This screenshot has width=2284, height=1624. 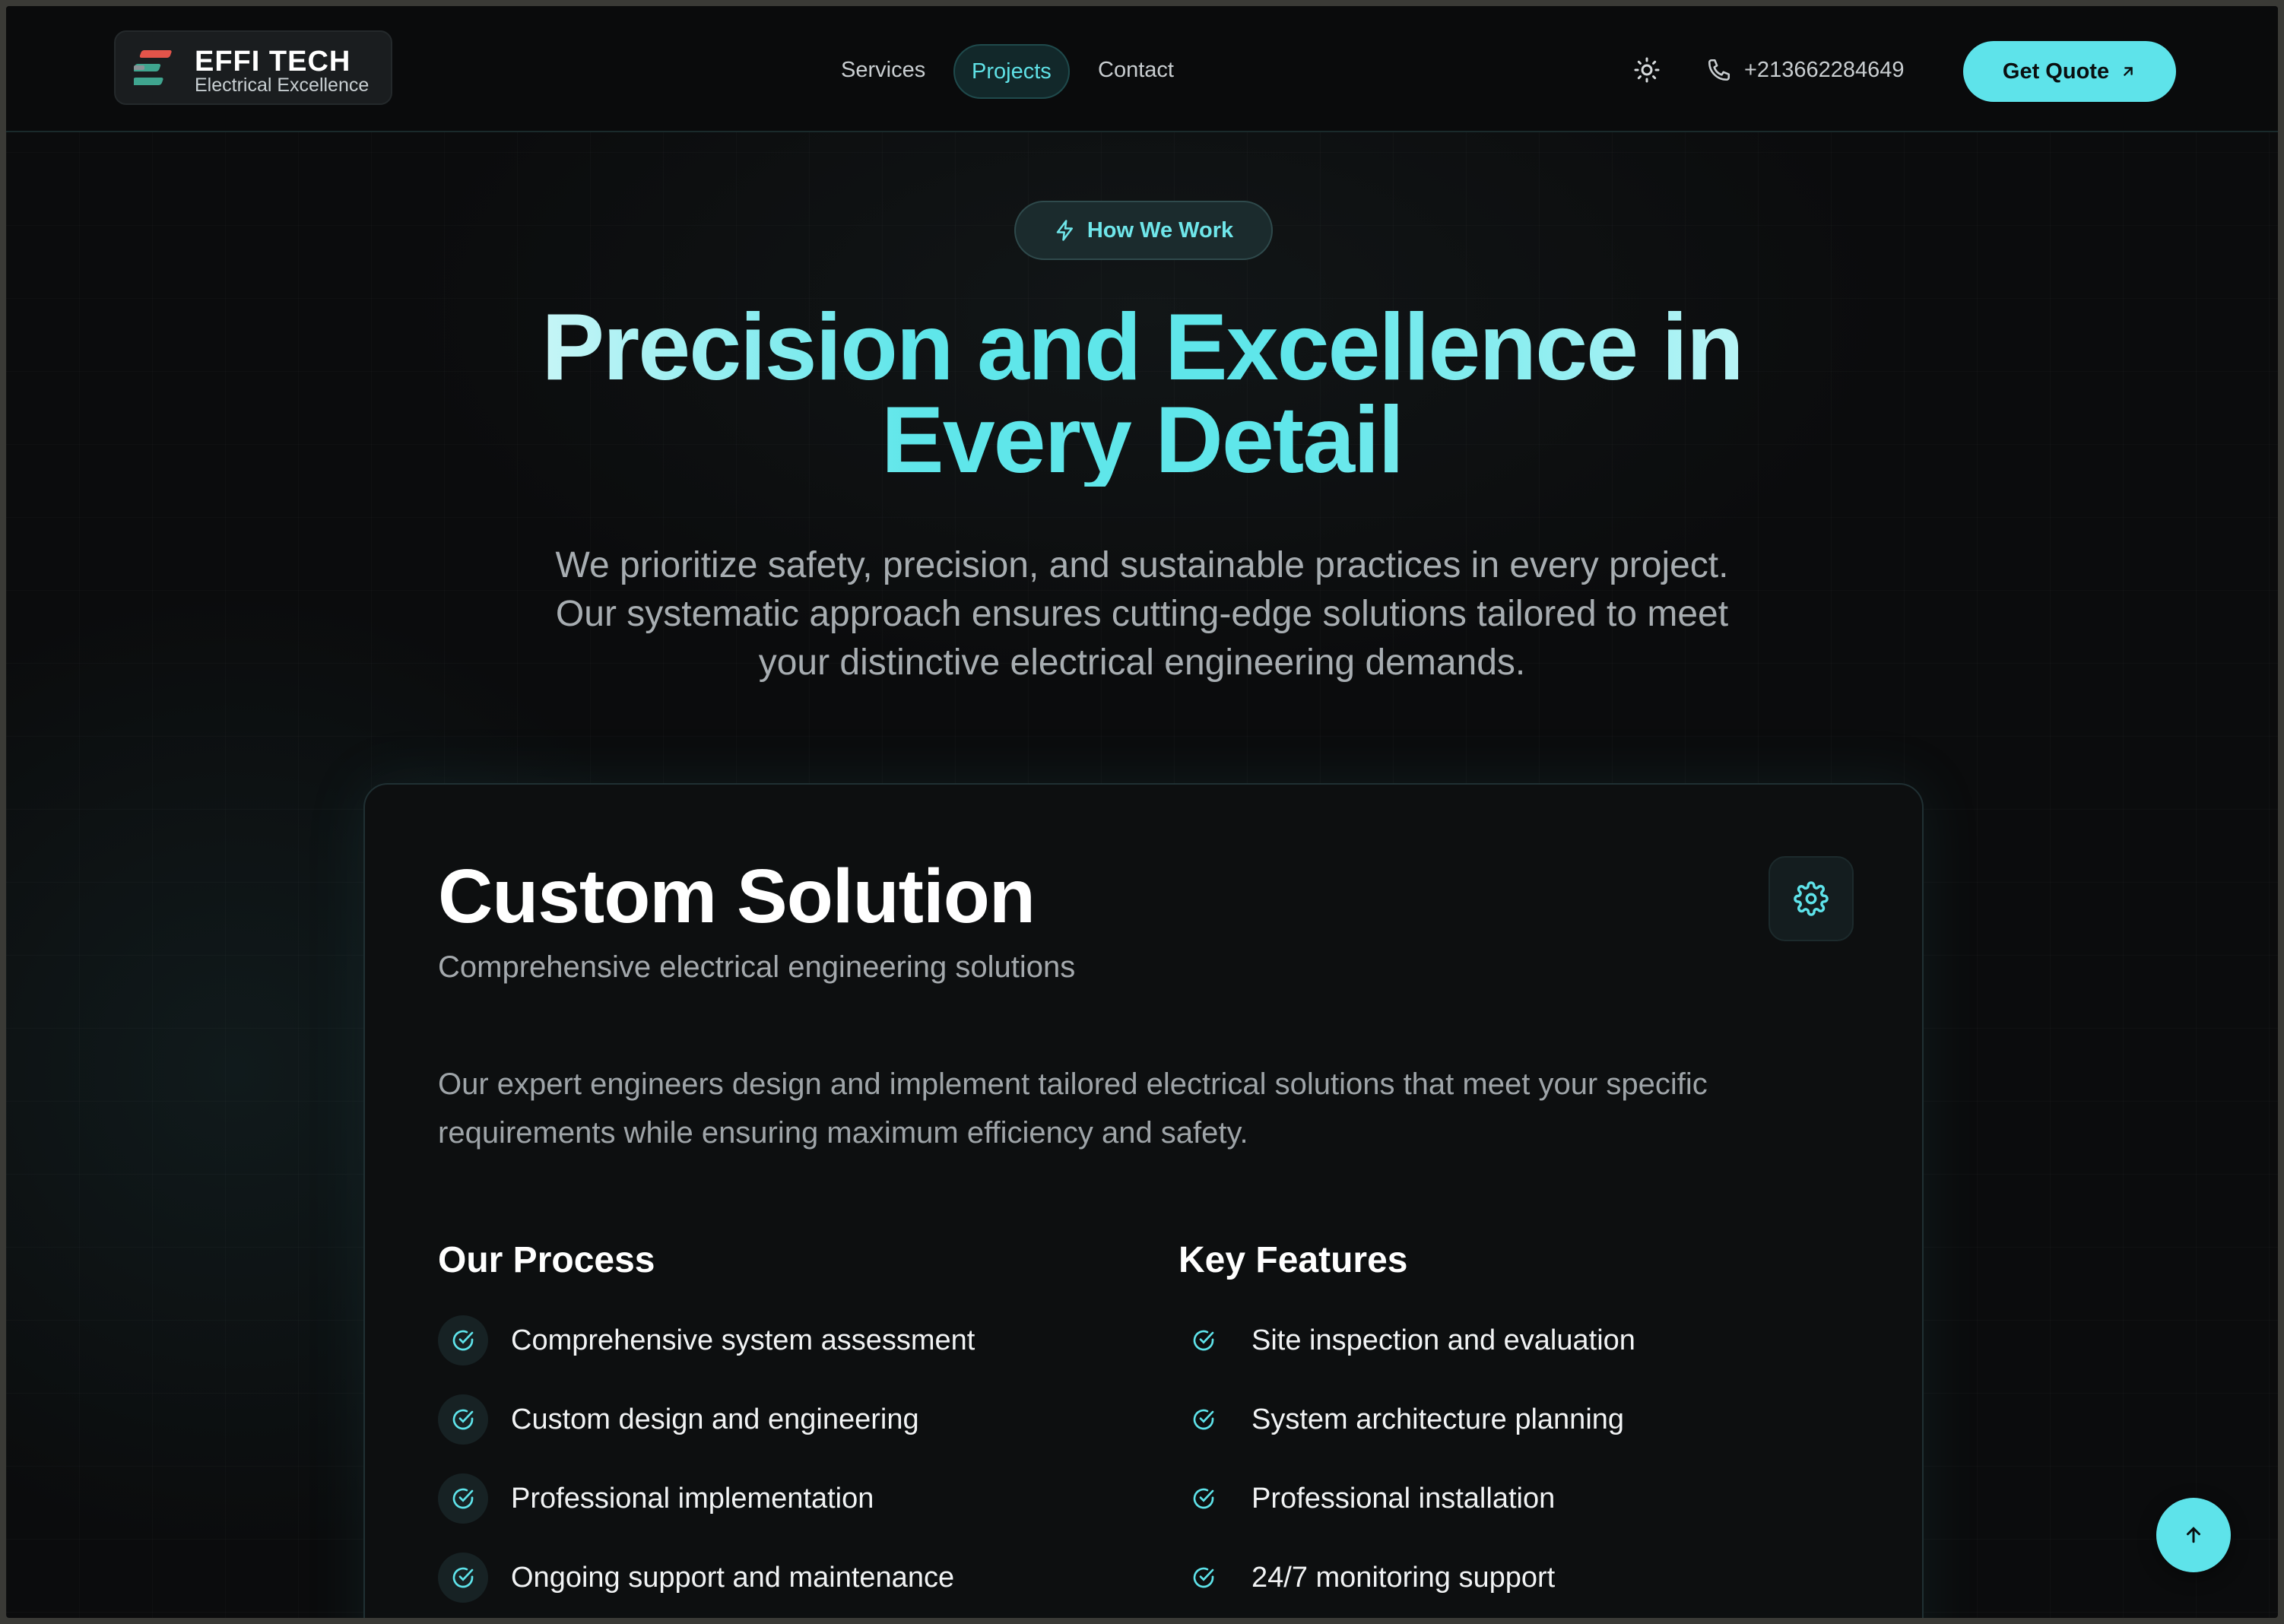 What do you see at coordinates (1065, 230) in the screenshot?
I see `lightning-icon` at bounding box center [1065, 230].